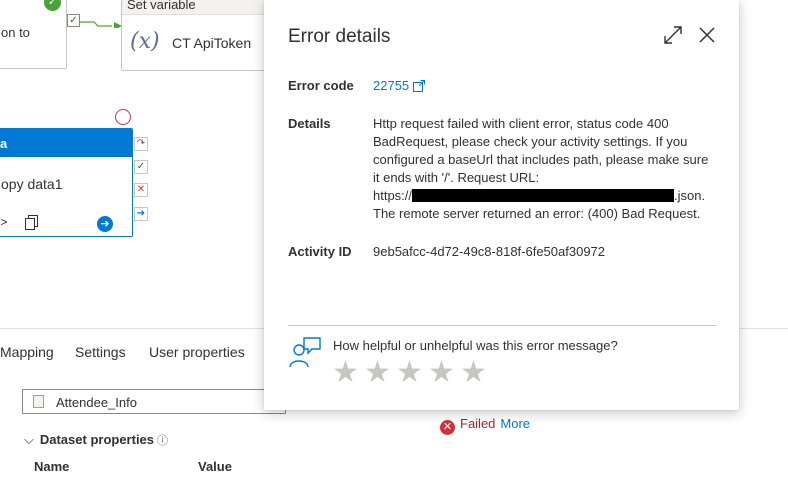 The image size is (788, 484). I want to click on dataset-value: Attendee_Info, so click(96, 402).